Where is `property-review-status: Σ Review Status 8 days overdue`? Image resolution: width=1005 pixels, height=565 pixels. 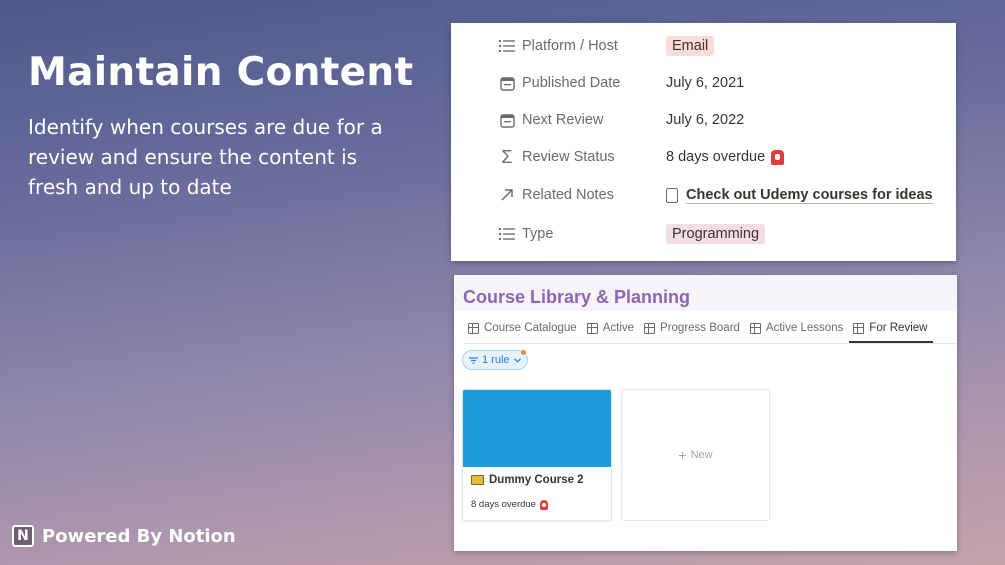 property-review-status: Σ Review Status 8 days overdue is located at coordinates (703, 157).